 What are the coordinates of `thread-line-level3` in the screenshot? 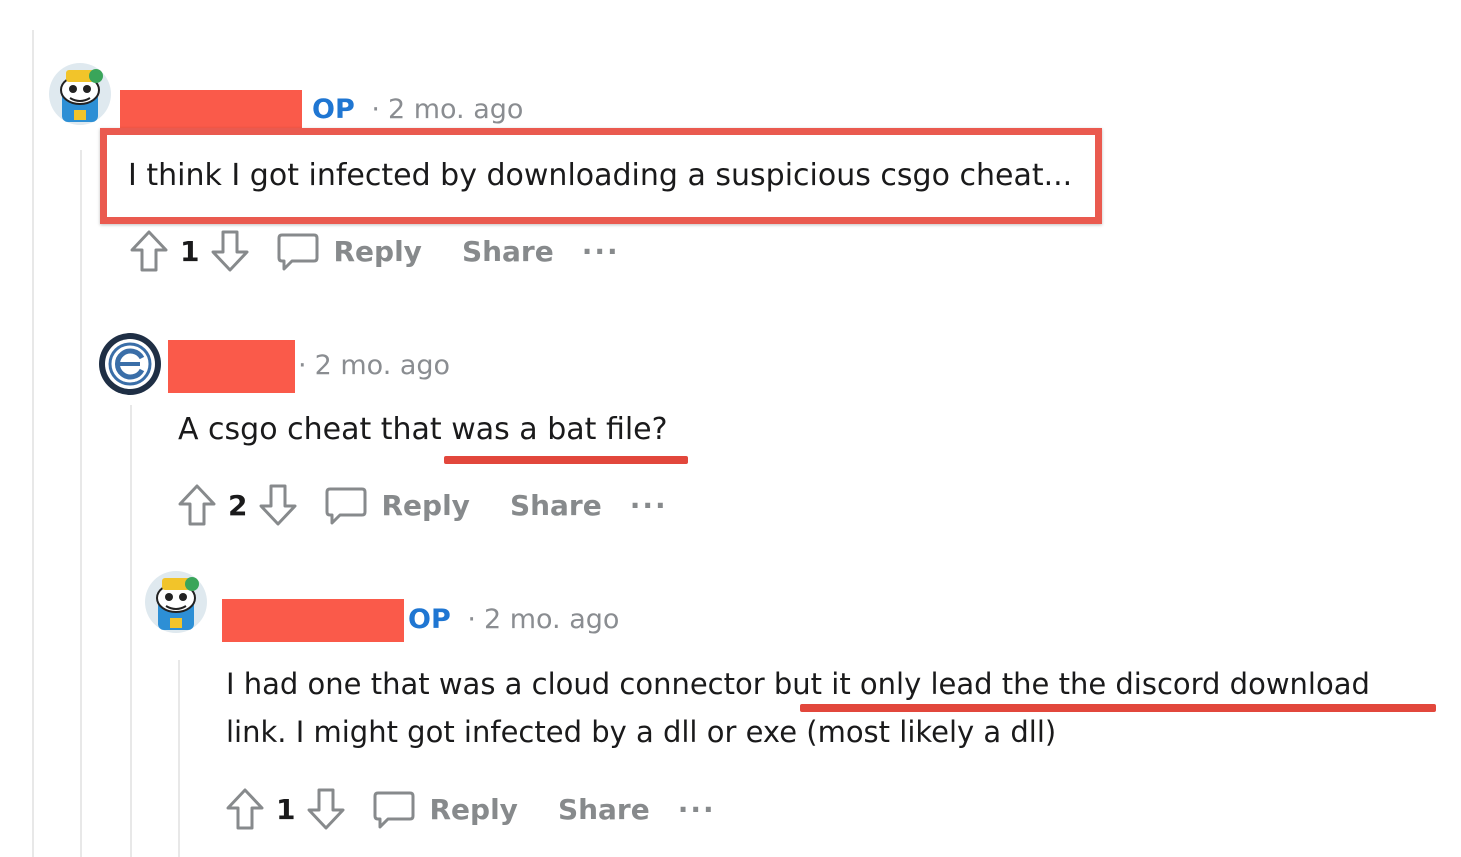 It's located at (179, 758).